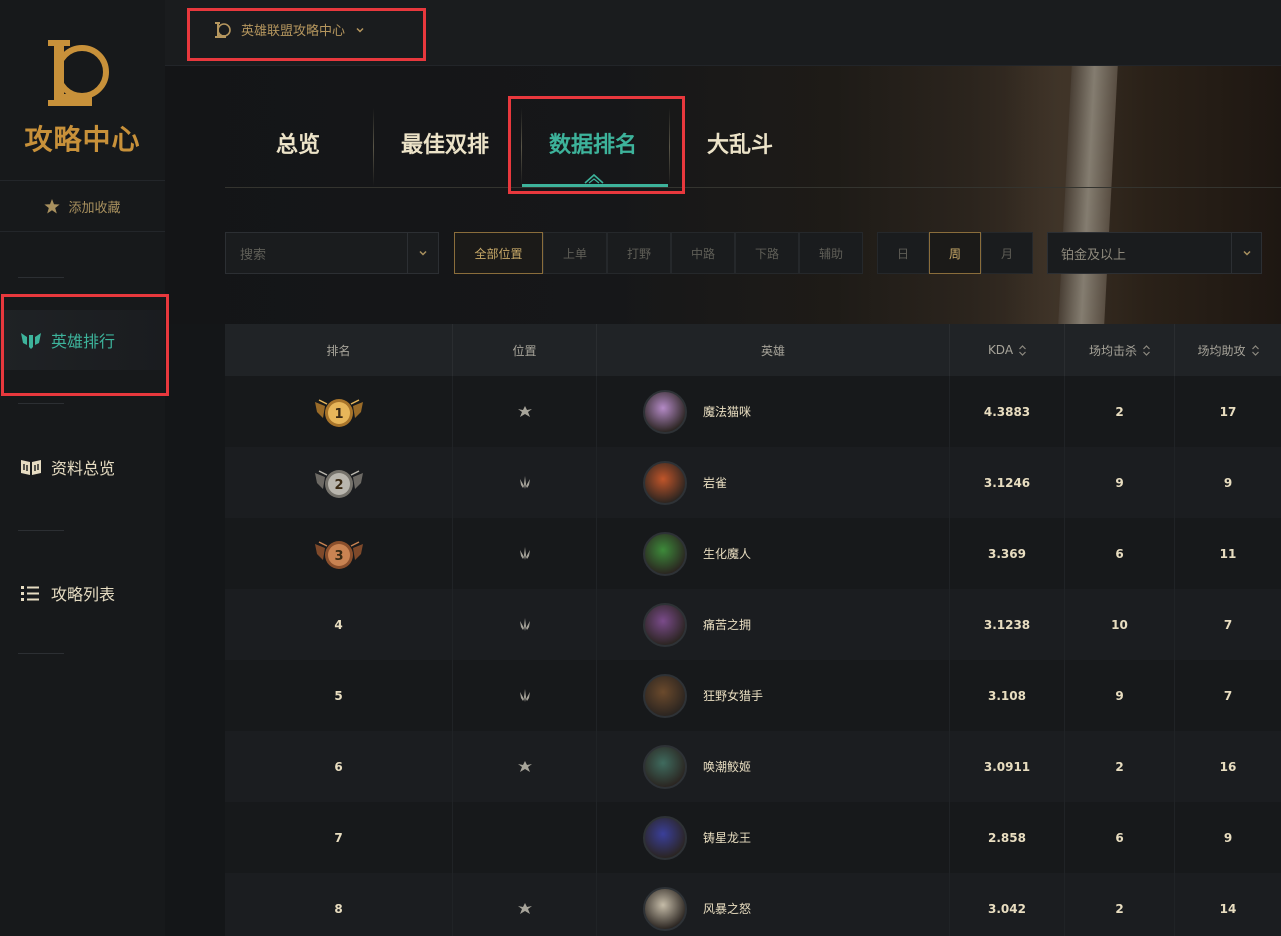 This screenshot has width=1281, height=936. I want to click on assists-cell: 14, so click(1228, 908).